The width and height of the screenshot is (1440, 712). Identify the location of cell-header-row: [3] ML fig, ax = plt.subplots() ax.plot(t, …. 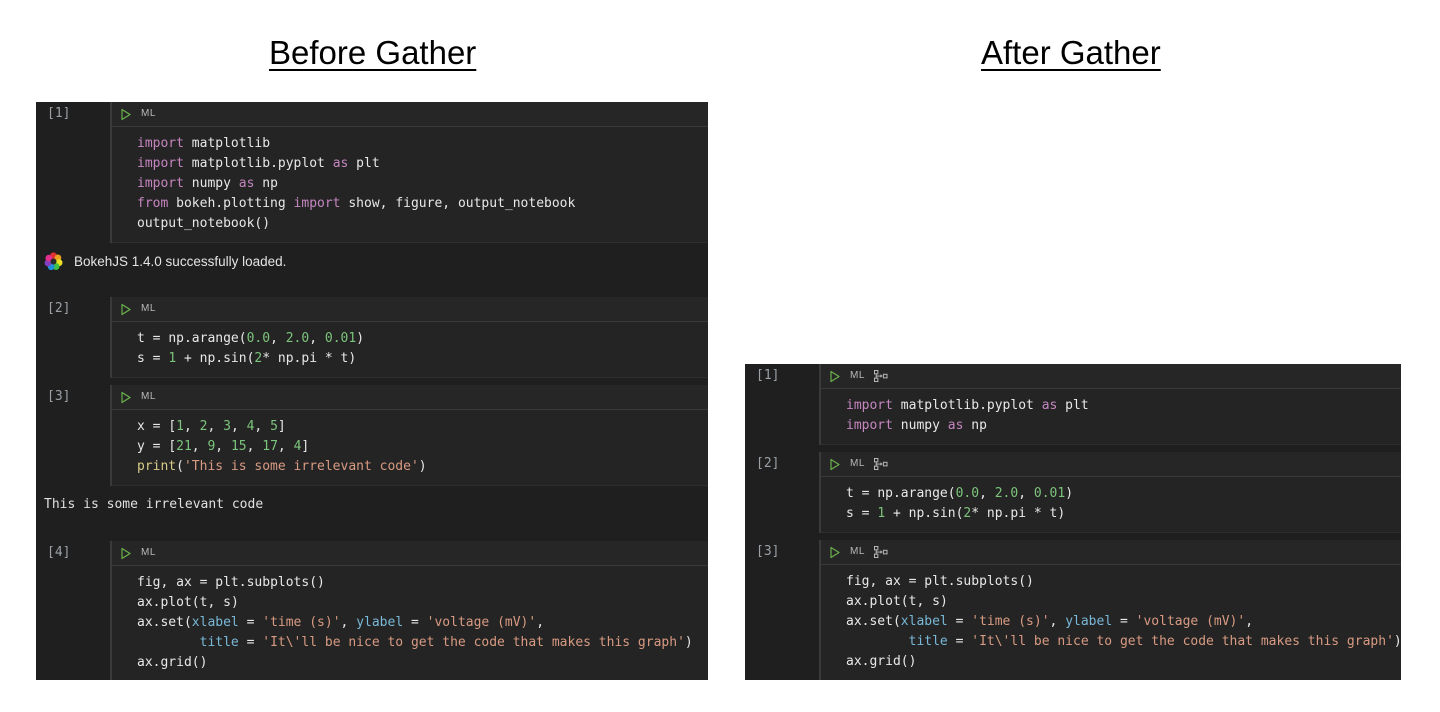
(1073, 610).